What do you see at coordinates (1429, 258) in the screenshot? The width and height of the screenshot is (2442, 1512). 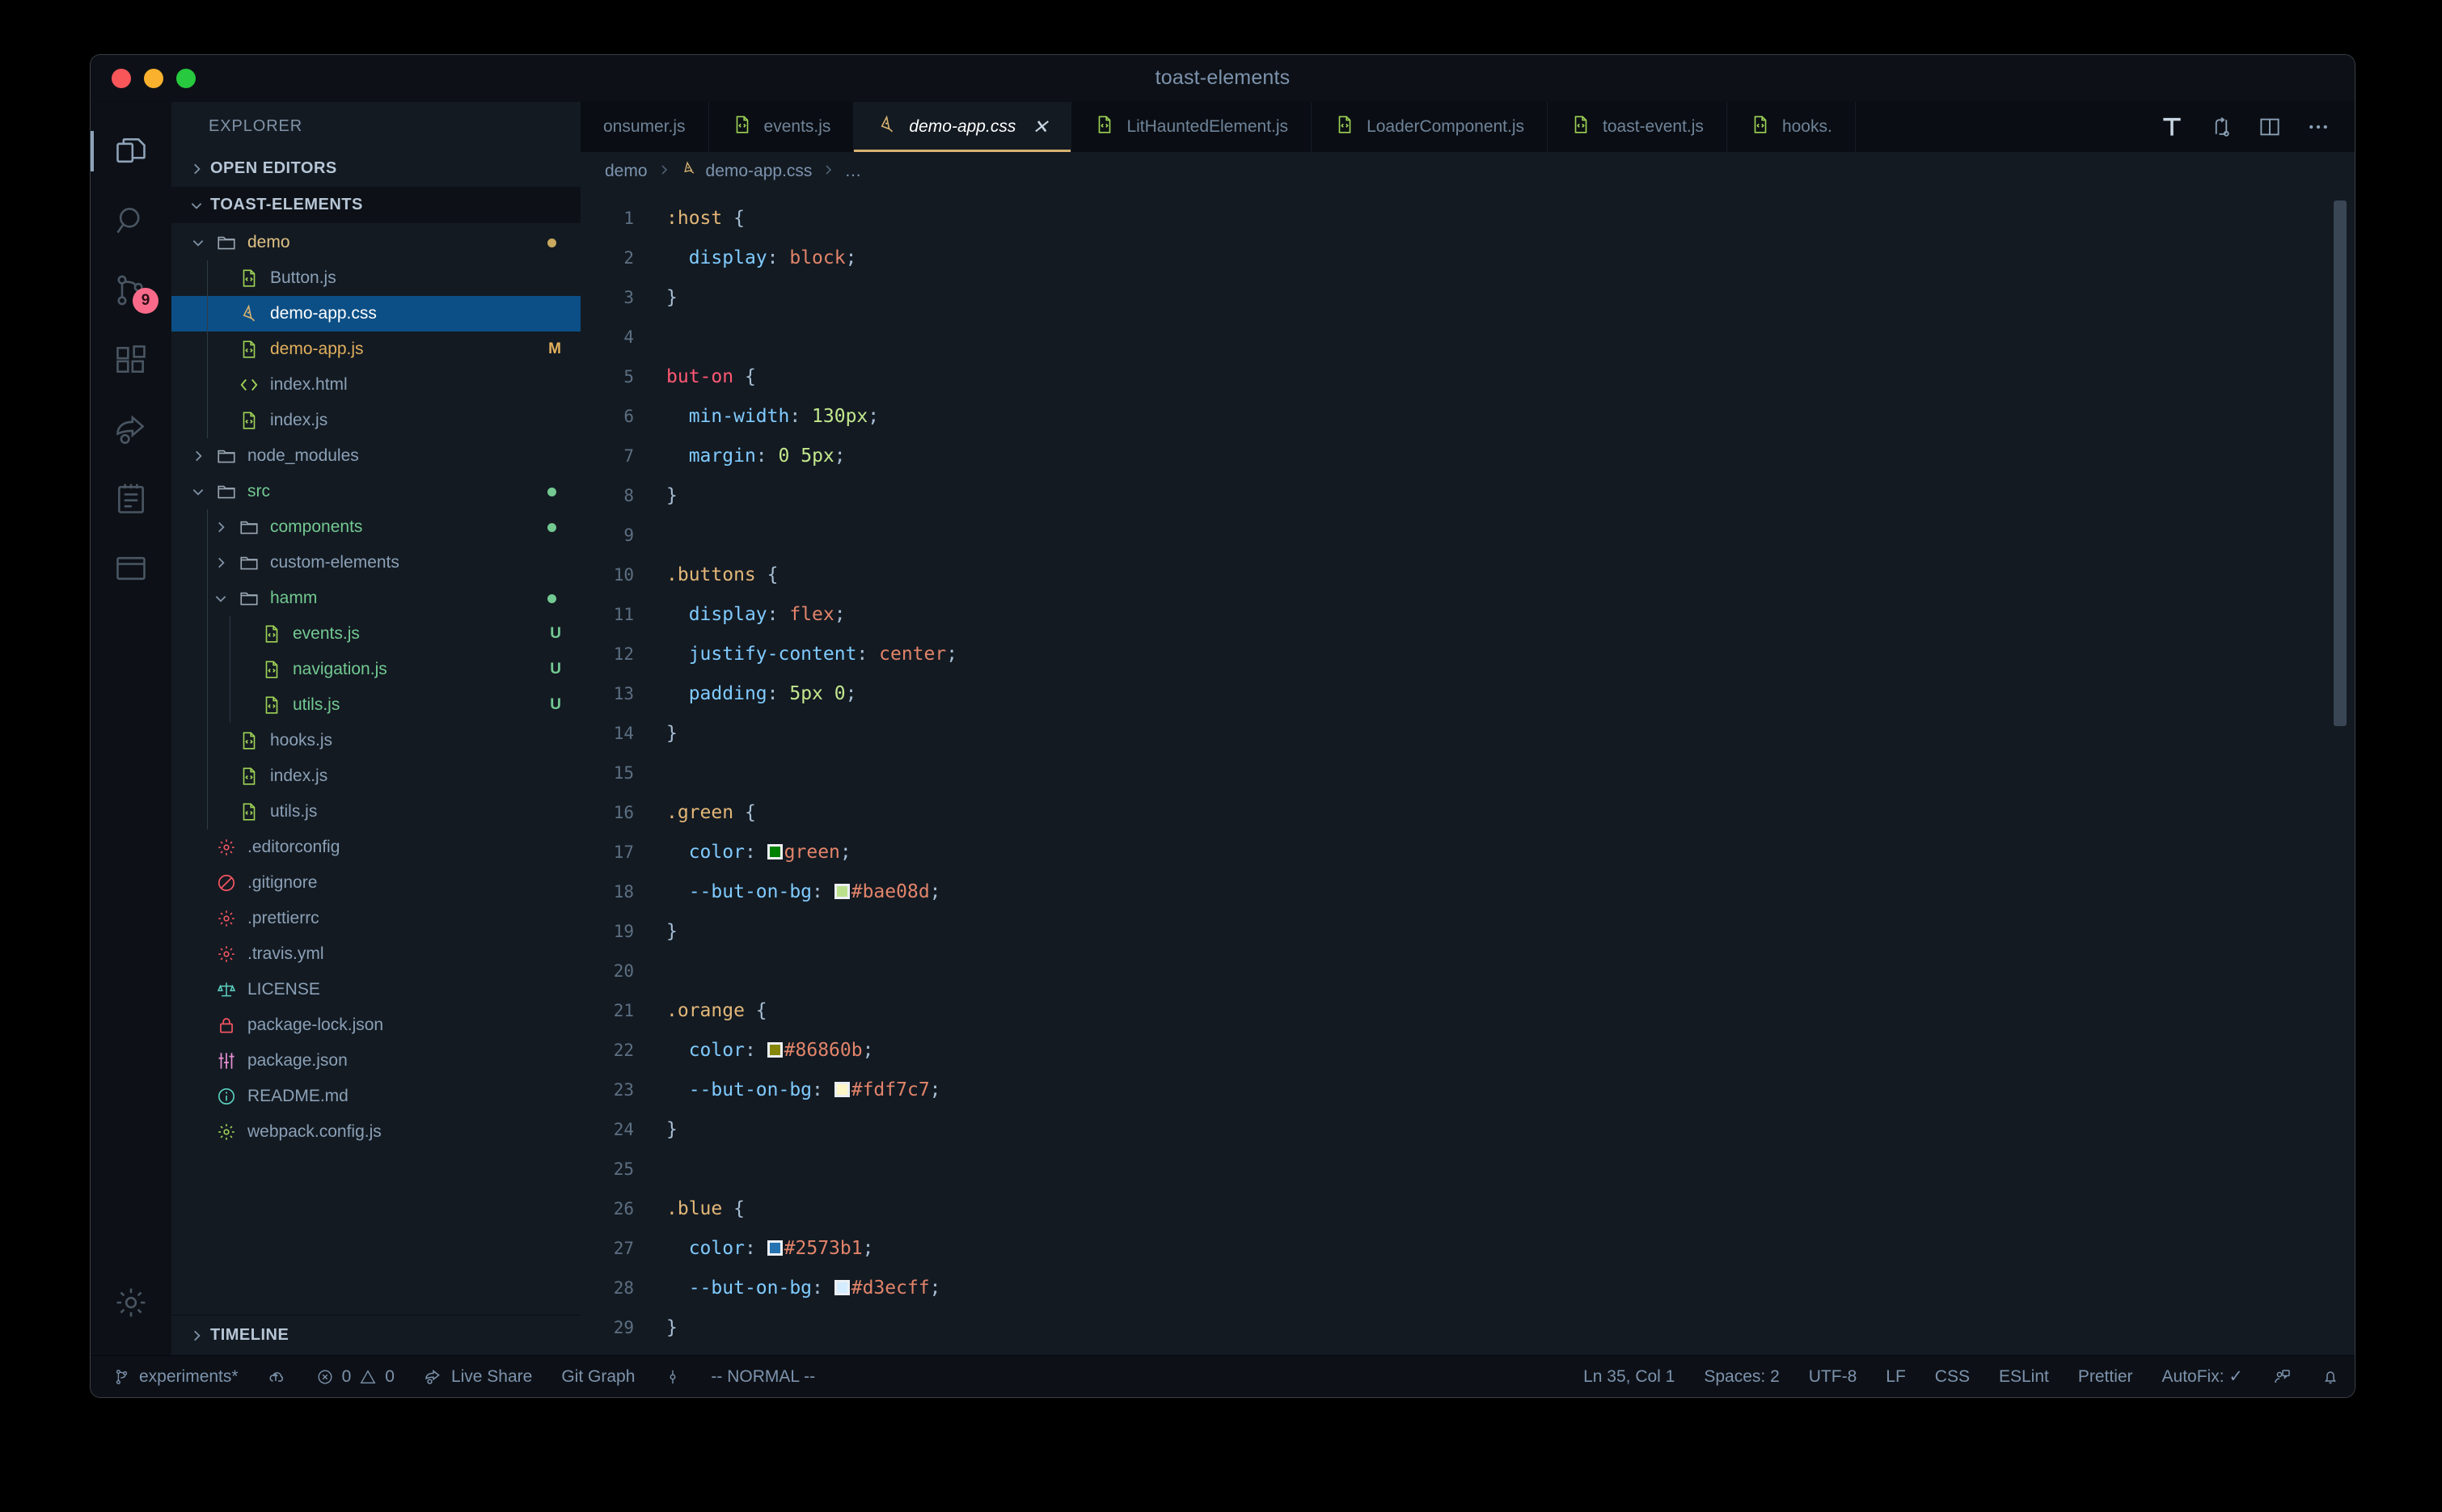 I see `code-line: display: block;` at bounding box center [1429, 258].